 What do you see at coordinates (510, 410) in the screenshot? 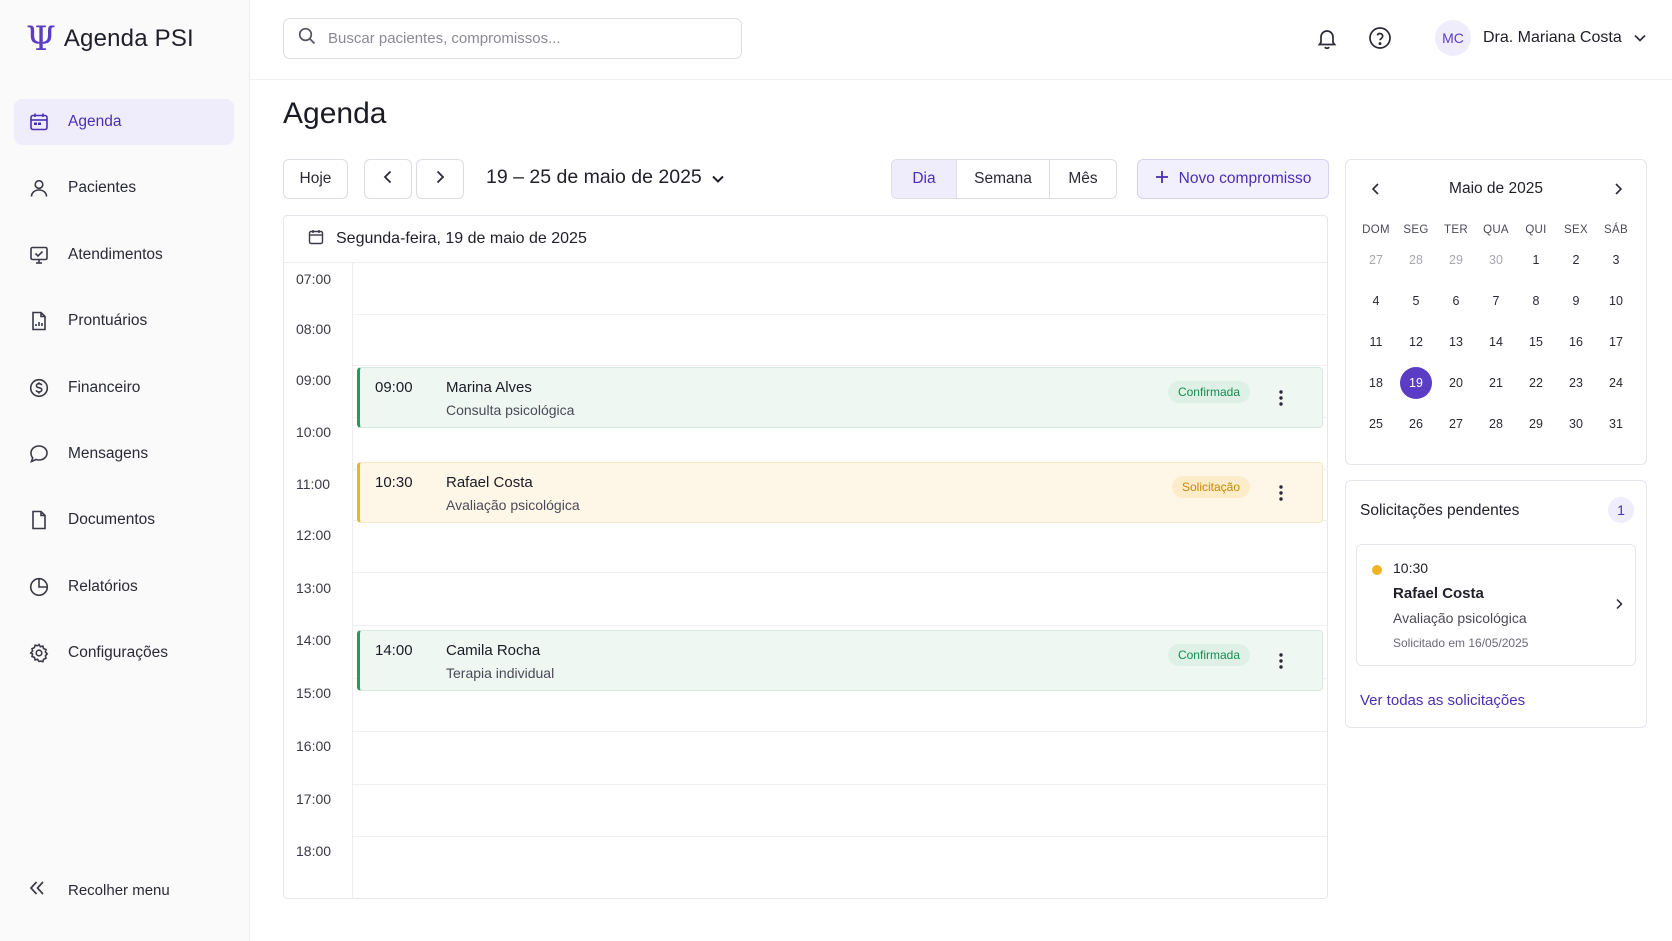
I see `appointment-type: Consulta psicológica` at bounding box center [510, 410].